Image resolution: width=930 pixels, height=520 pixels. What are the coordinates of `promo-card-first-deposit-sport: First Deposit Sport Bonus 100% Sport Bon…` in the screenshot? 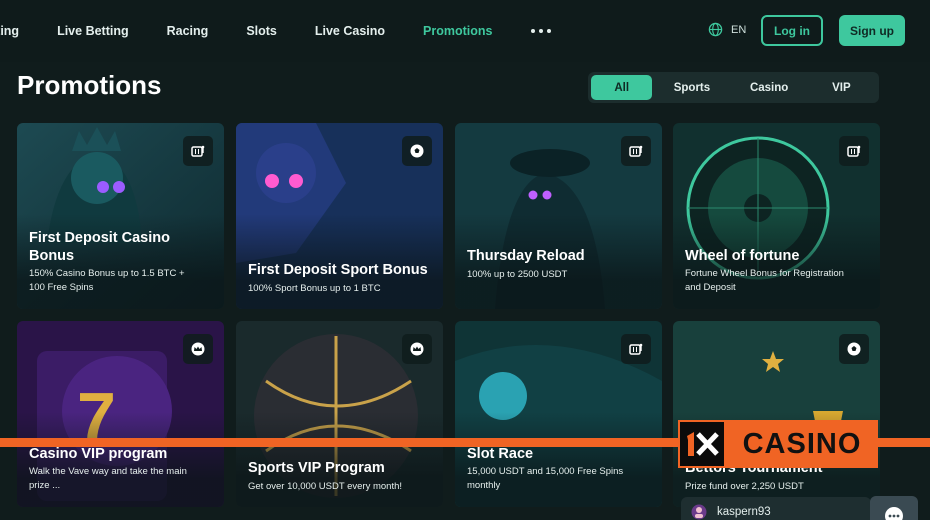 It's located at (339, 216).